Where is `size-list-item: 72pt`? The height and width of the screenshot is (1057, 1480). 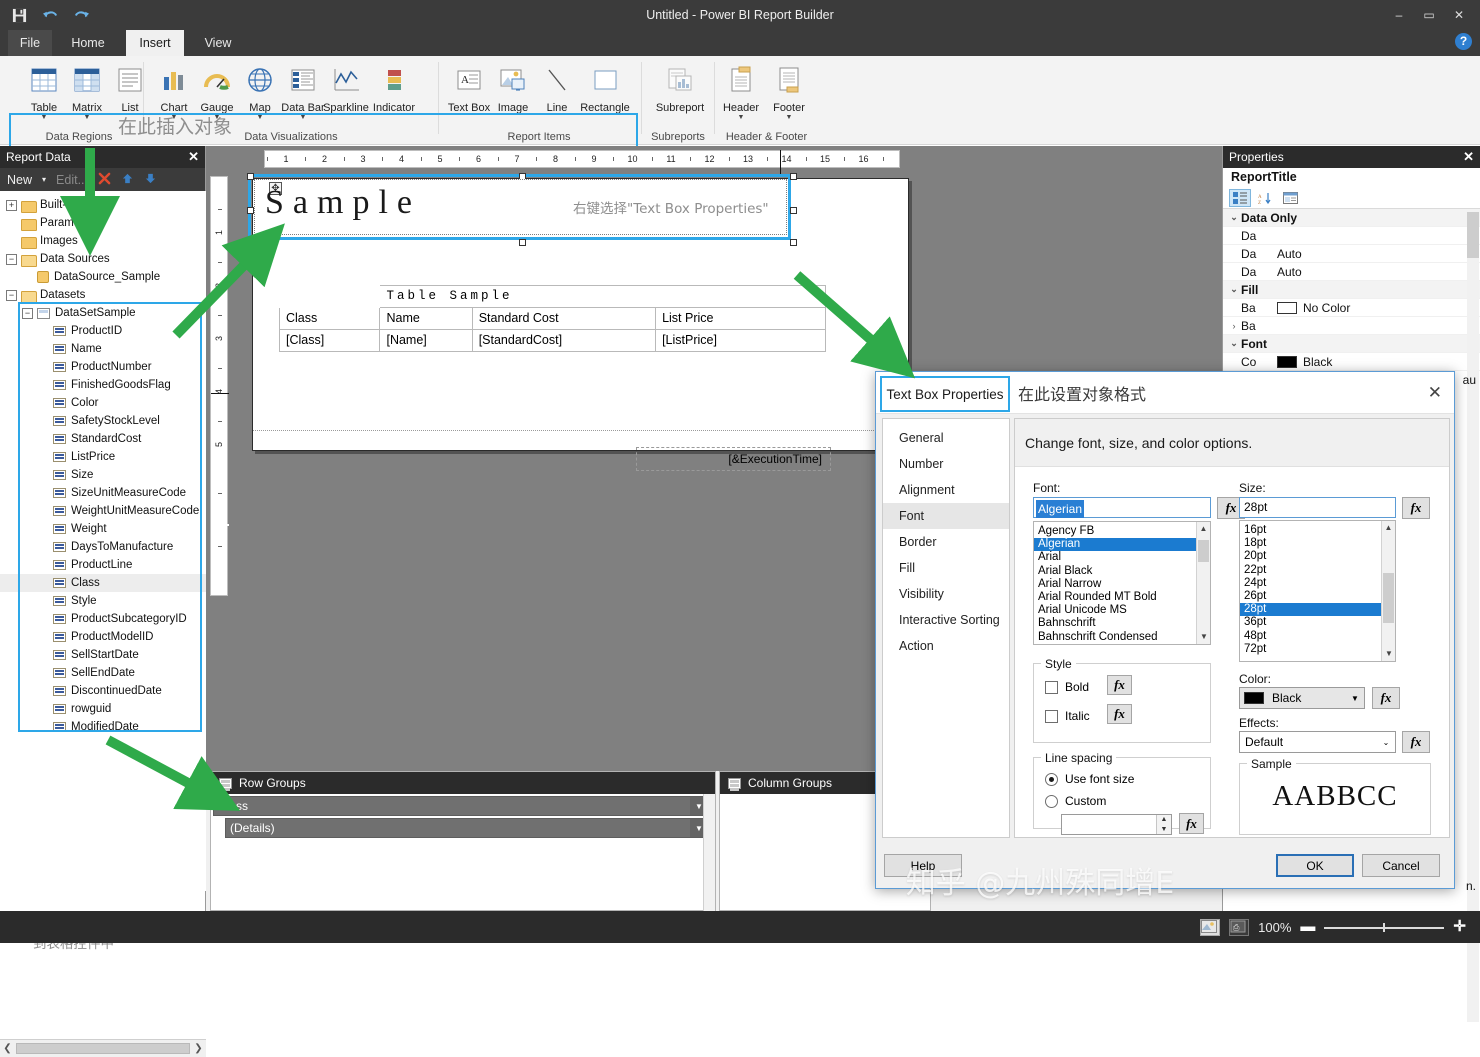 size-list-item: 72pt is located at coordinates (1311, 649).